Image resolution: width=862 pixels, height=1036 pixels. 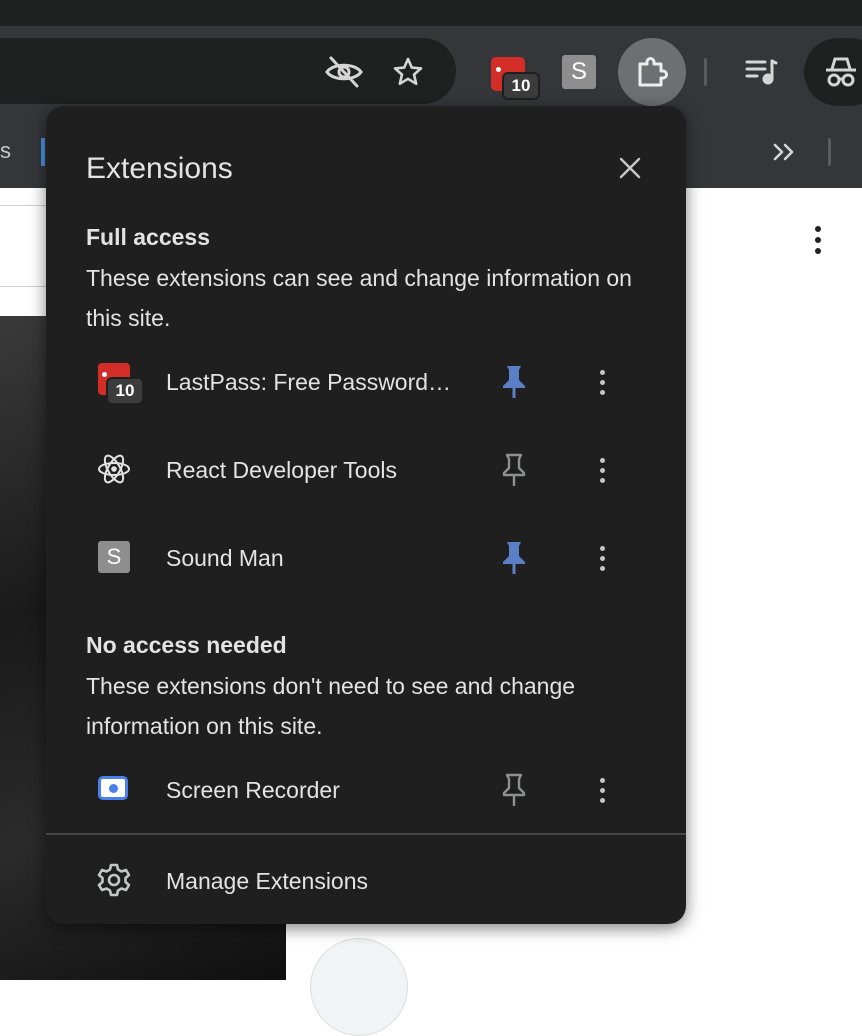 What do you see at coordinates (267, 881) in the screenshot?
I see `manage-extensions-label: Manage Extensions` at bounding box center [267, 881].